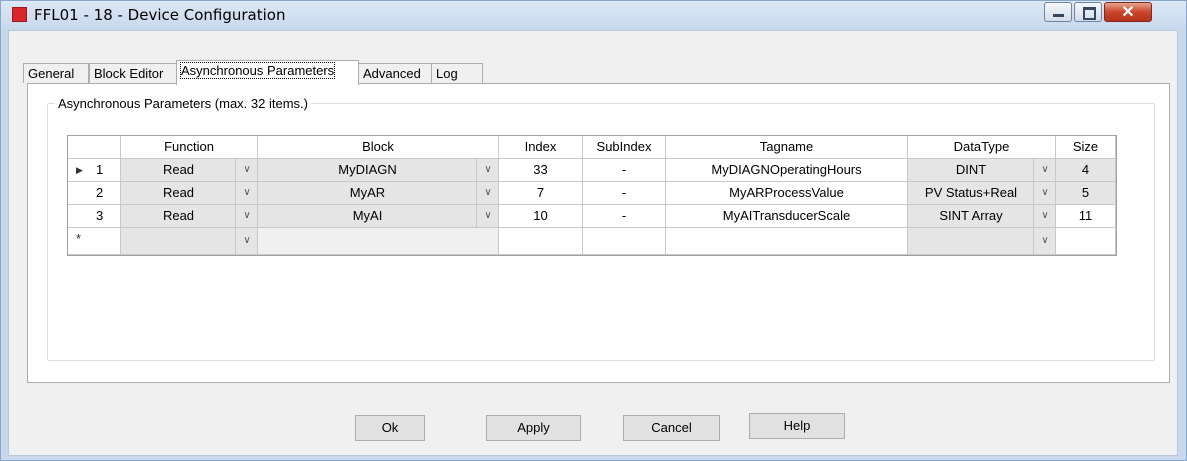  Describe the element at coordinates (129, 73) in the screenshot. I see `tab-block-editor-label: Block Editor` at that location.